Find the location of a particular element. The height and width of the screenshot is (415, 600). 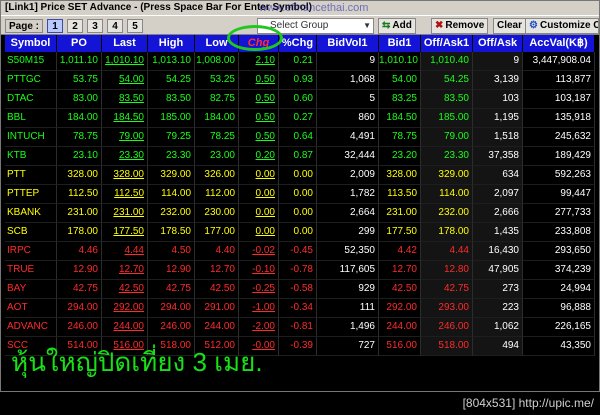

cell-symbol: BAY is located at coordinates (31, 289).